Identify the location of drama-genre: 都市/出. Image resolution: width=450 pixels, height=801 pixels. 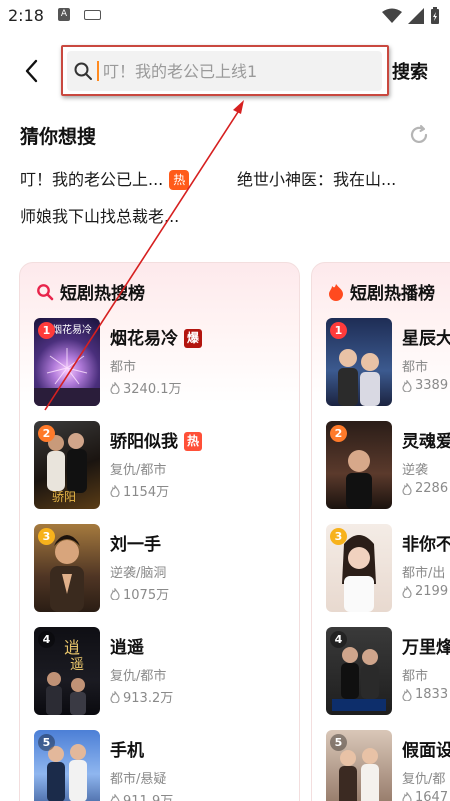
(424, 573).